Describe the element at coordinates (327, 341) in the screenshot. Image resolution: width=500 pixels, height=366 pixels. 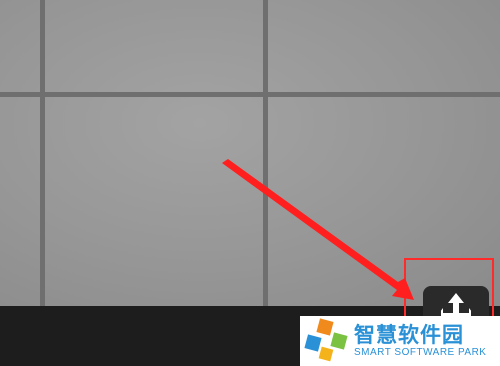
I see `smart-software-park-logo-icon` at that location.